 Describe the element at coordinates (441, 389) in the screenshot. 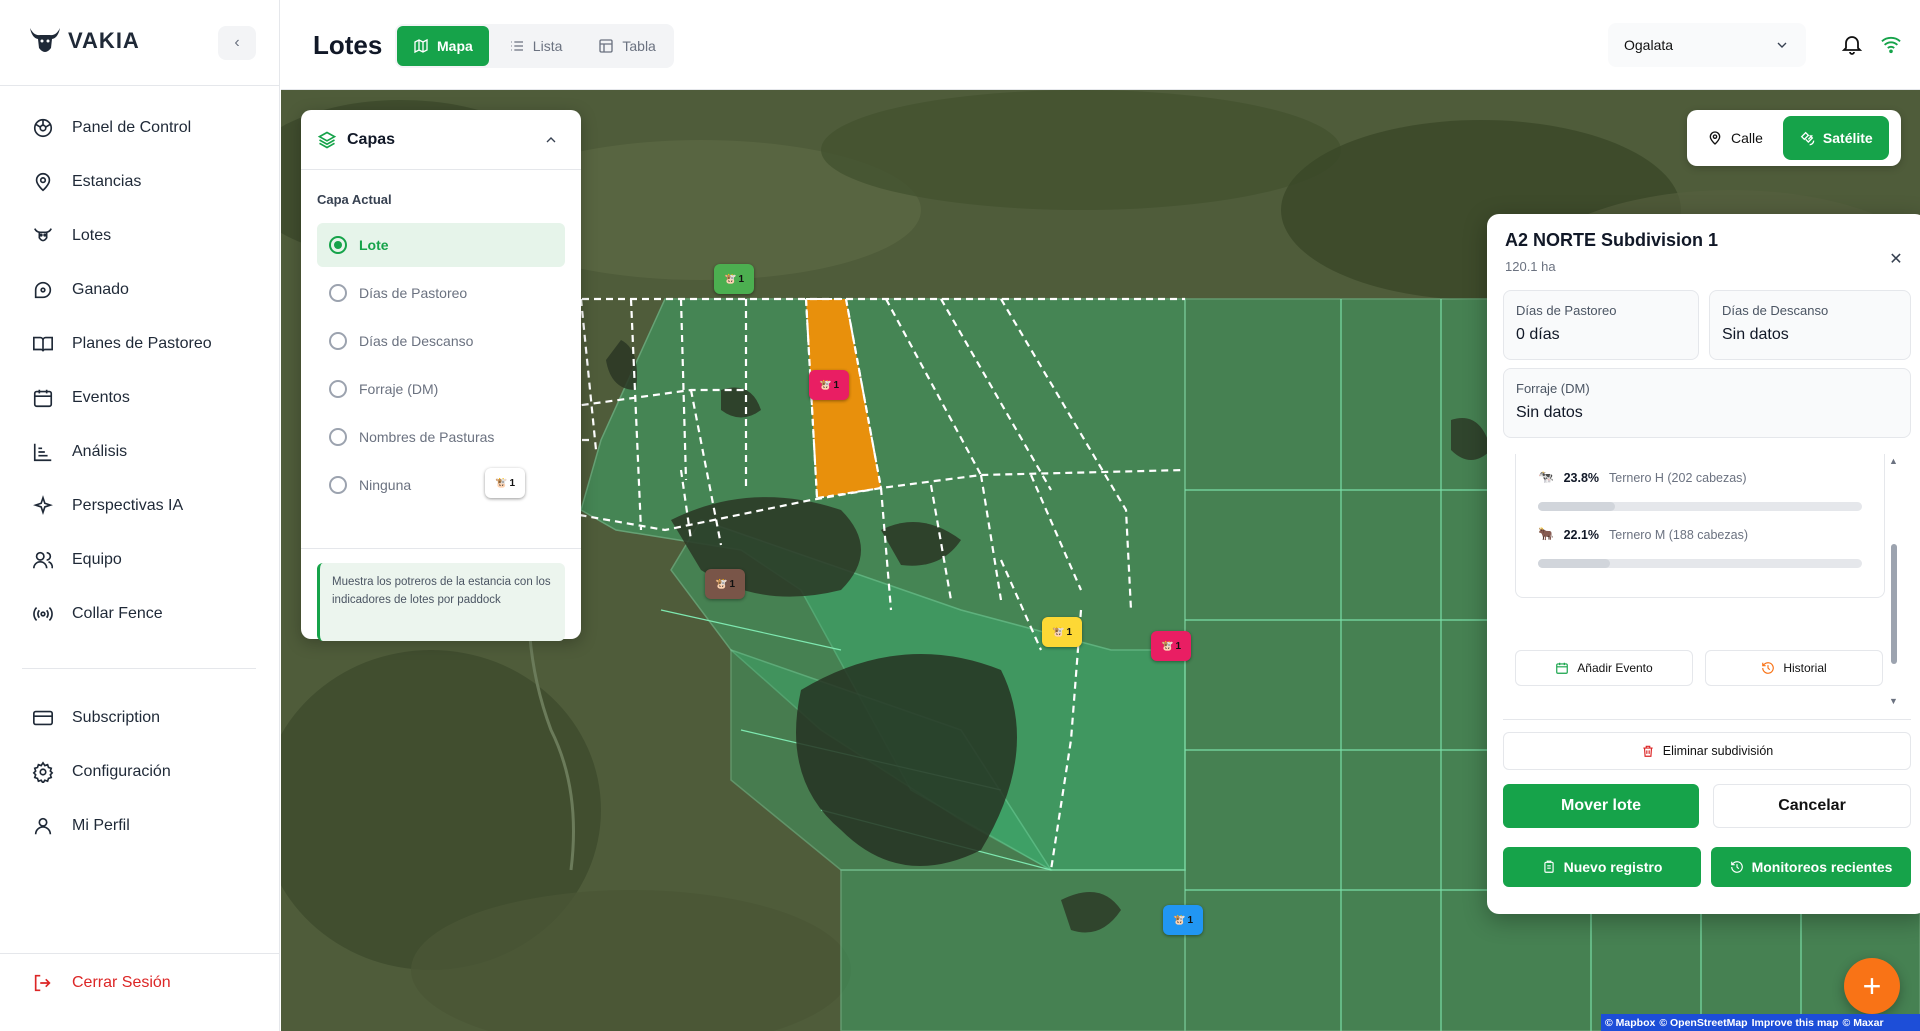

I see `layer-option-forraje: Forraje (DM)` at that location.